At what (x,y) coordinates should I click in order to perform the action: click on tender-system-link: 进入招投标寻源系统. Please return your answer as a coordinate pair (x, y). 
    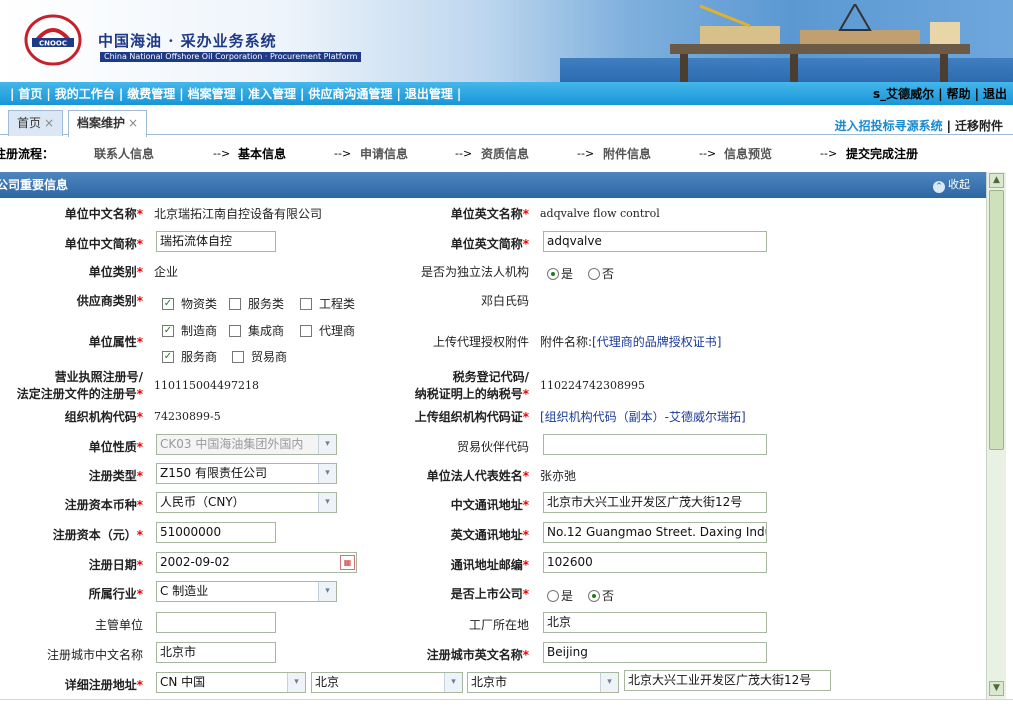
    Looking at the image, I should click on (889, 126).